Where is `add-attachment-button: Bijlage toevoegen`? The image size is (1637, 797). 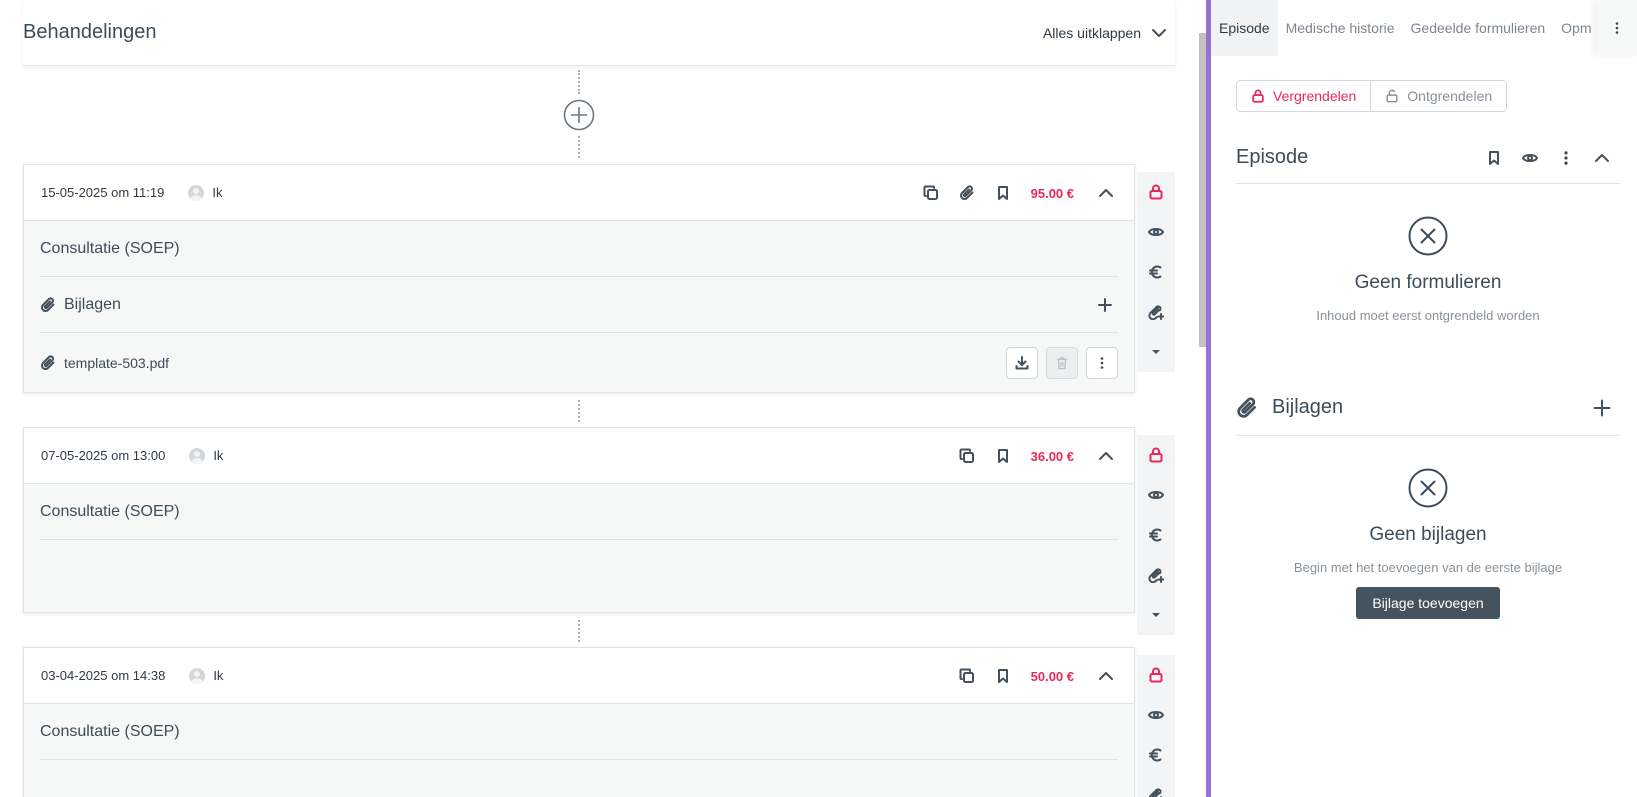 add-attachment-button: Bijlage toevoegen is located at coordinates (1428, 603).